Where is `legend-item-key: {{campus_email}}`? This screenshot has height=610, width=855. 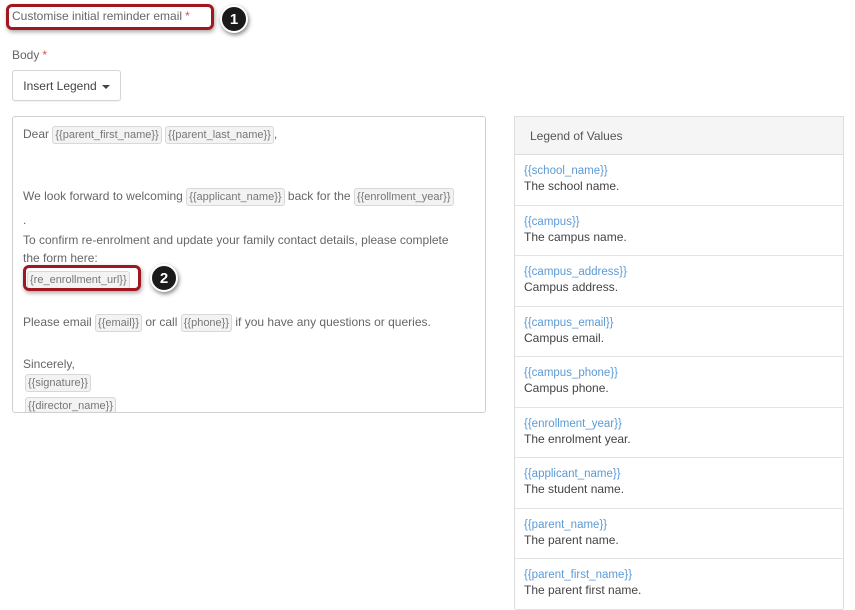
legend-item-key: {{campus_email}} is located at coordinates (683, 323).